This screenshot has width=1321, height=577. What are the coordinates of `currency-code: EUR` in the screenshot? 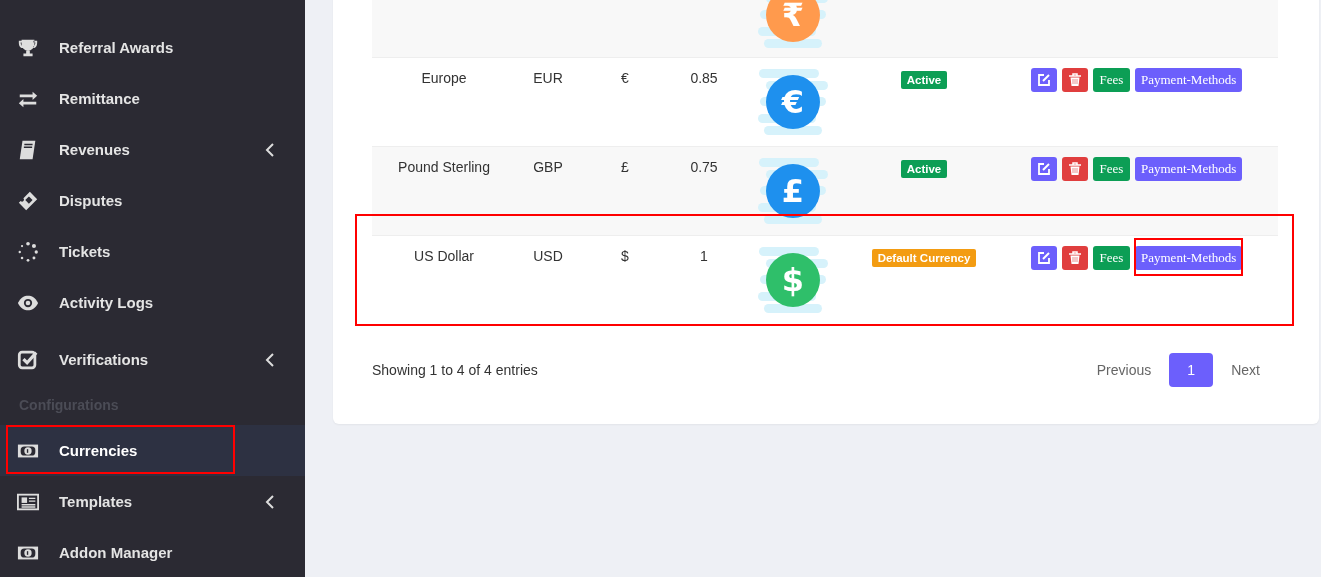 It's located at (548, 78).